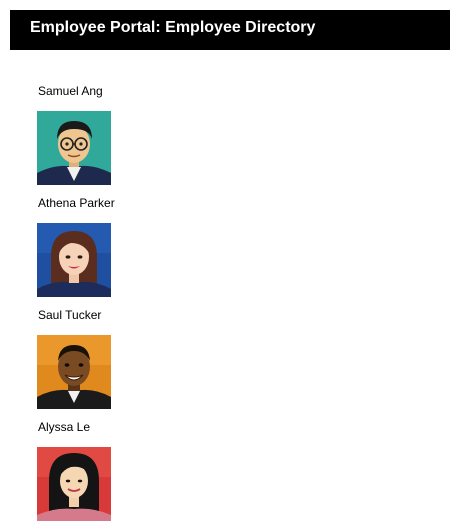  What do you see at coordinates (74, 372) in the screenshot?
I see `man-smiling-avatar-icon` at bounding box center [74, 372].